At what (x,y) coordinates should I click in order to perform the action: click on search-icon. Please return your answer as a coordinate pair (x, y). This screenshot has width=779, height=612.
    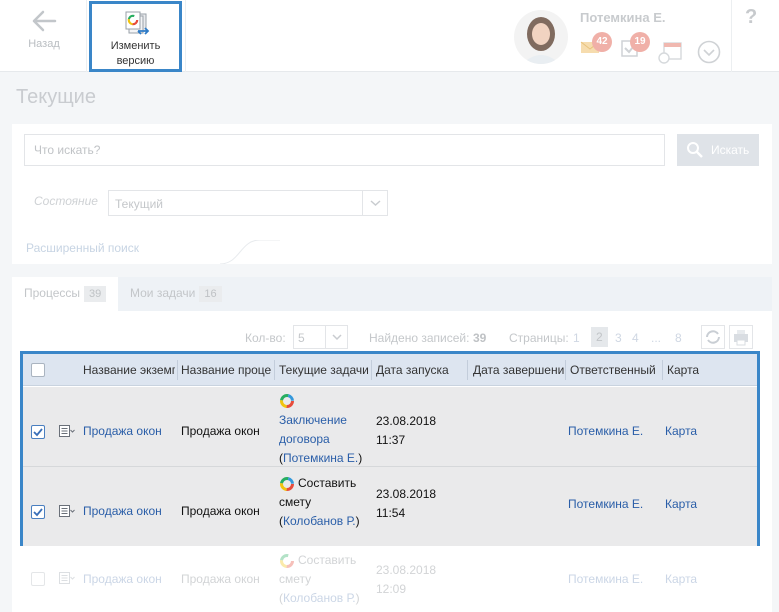
    Looking at the image, I should click on (695, 150).